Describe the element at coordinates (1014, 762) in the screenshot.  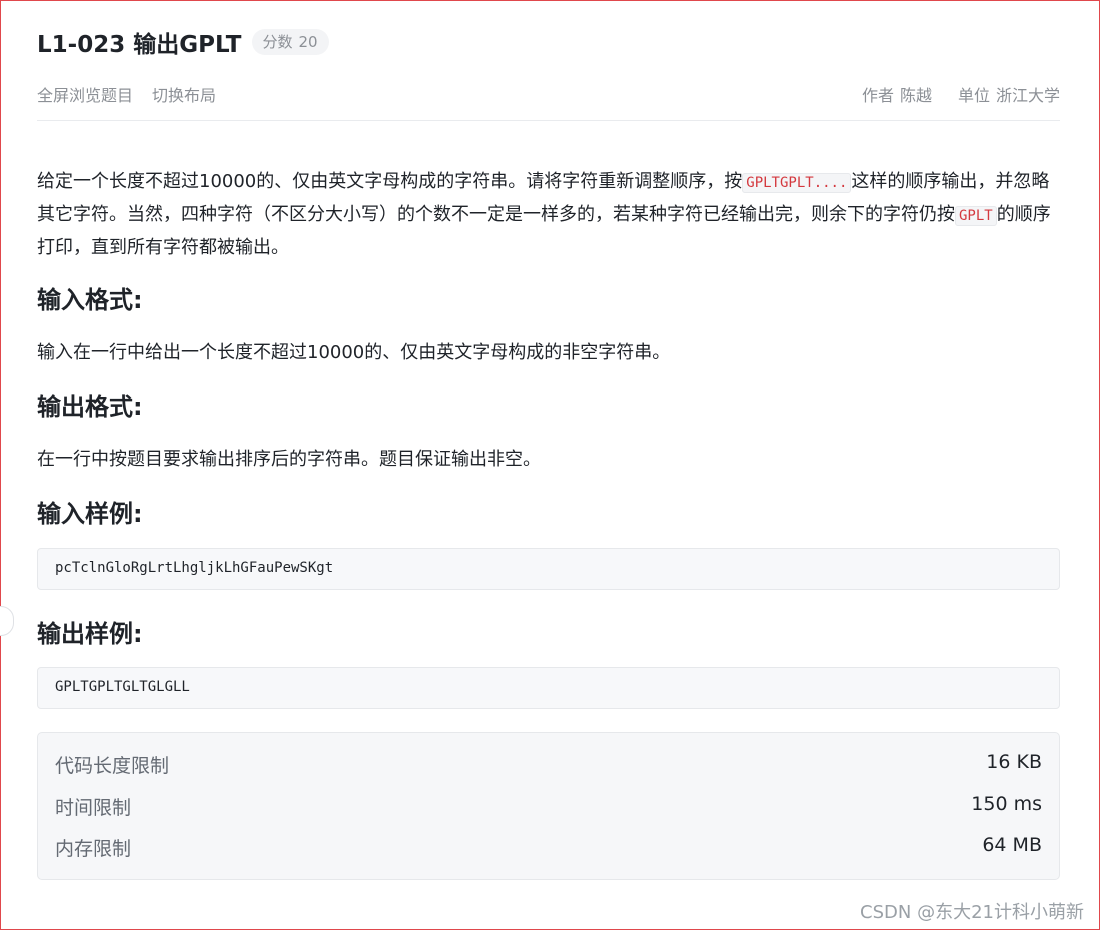
I see `limit-value: 16 KB` at that location.